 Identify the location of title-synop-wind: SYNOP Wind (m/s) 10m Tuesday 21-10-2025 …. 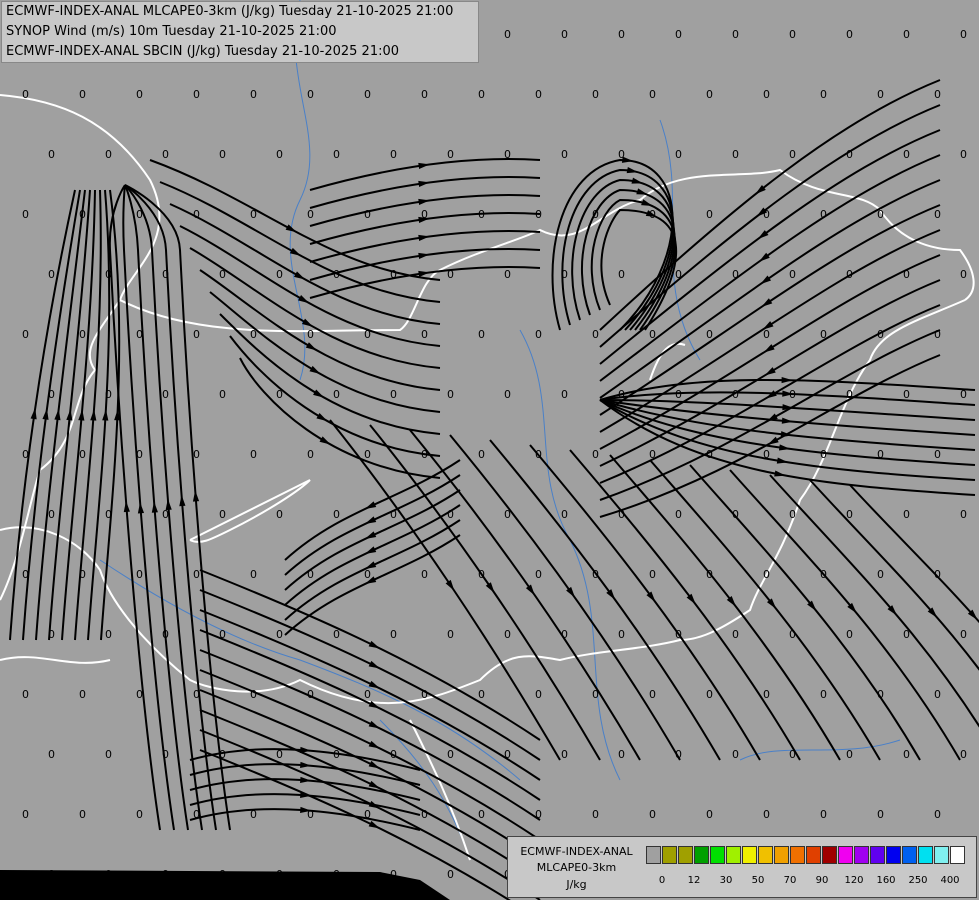
(171, 31).